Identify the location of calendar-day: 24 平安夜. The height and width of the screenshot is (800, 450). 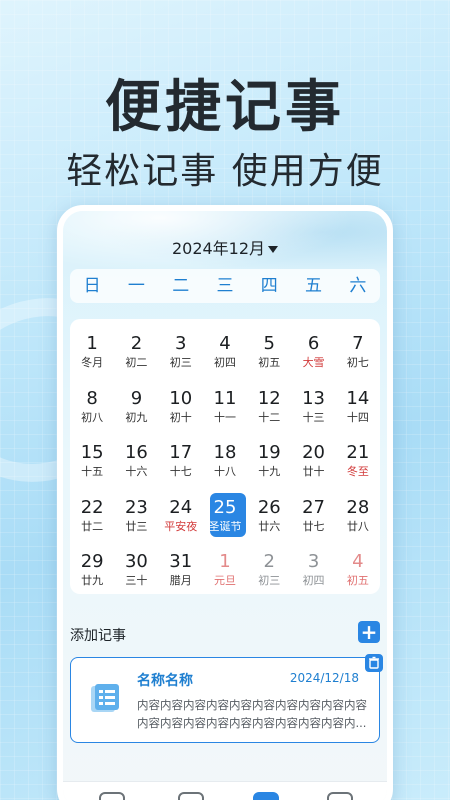
(181, 516).